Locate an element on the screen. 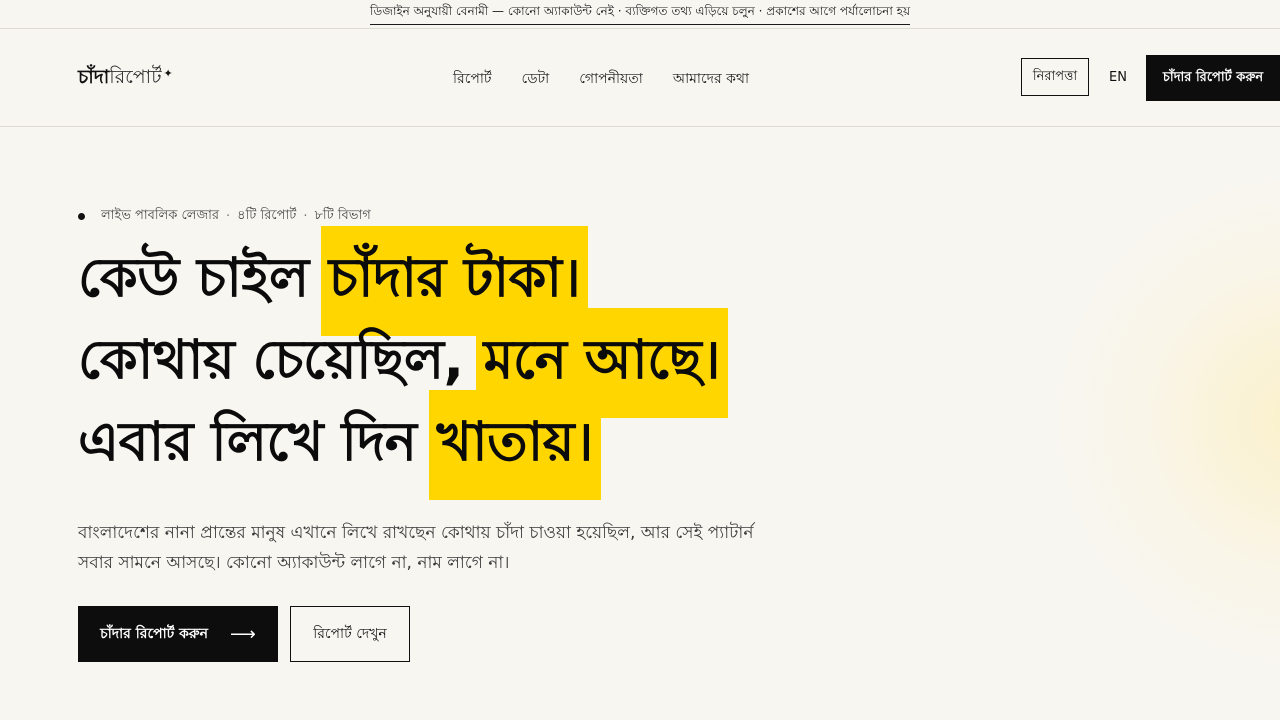  nav-item-reports: রিপোর্ট is located at coordinates (472, 79).